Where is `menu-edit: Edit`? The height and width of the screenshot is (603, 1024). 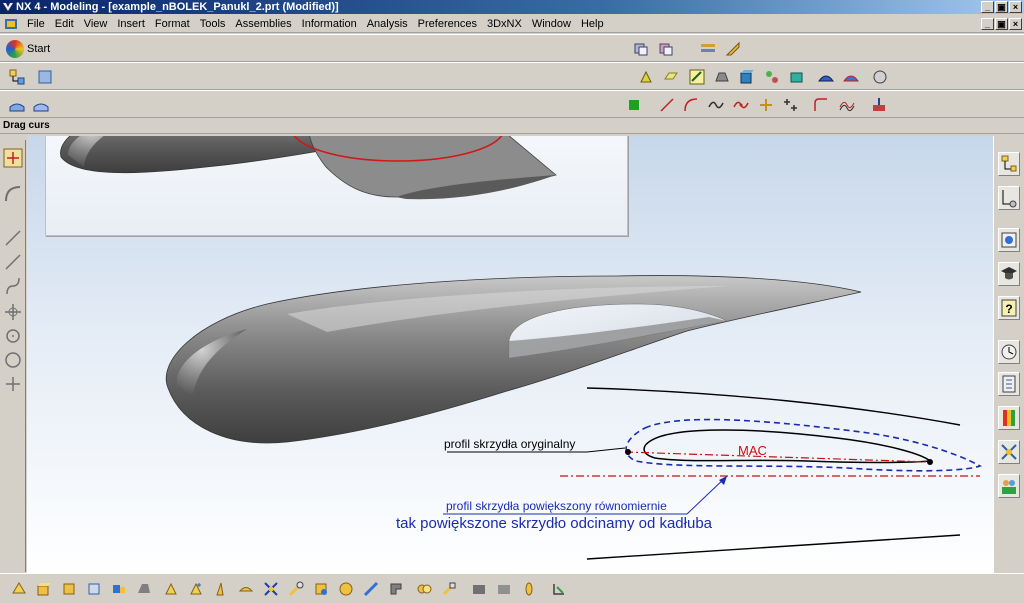 menu-edit: Edit is located at coordinates (64, 24).